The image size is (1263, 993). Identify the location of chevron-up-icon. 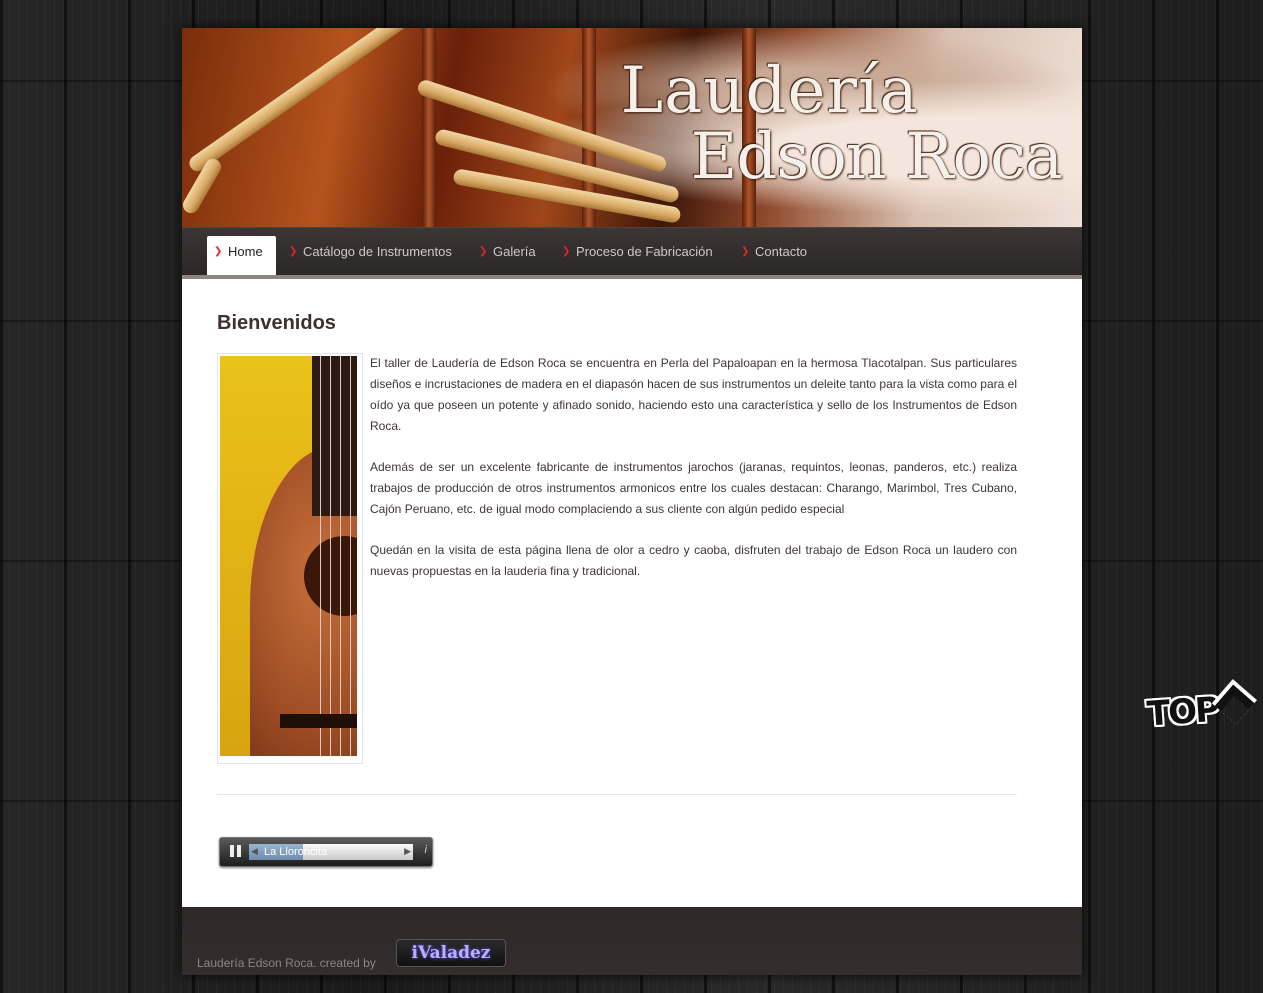
(1234, 704).